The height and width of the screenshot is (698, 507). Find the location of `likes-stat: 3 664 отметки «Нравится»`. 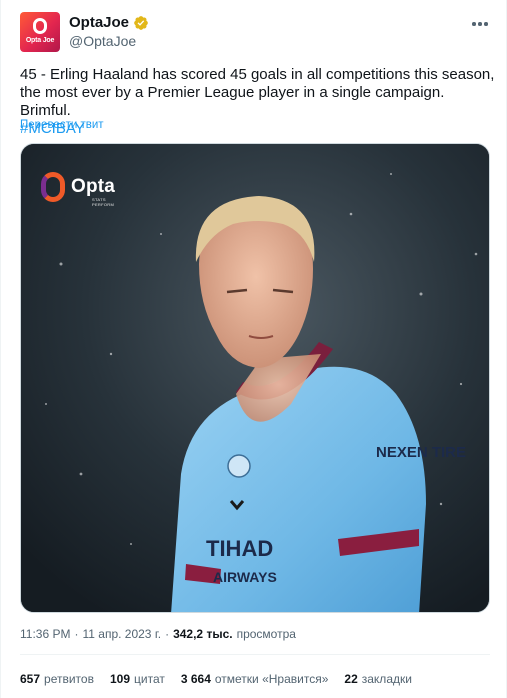

likes-stat: 3 664 отметки «Нравится» is located at coordinates (255, 679).